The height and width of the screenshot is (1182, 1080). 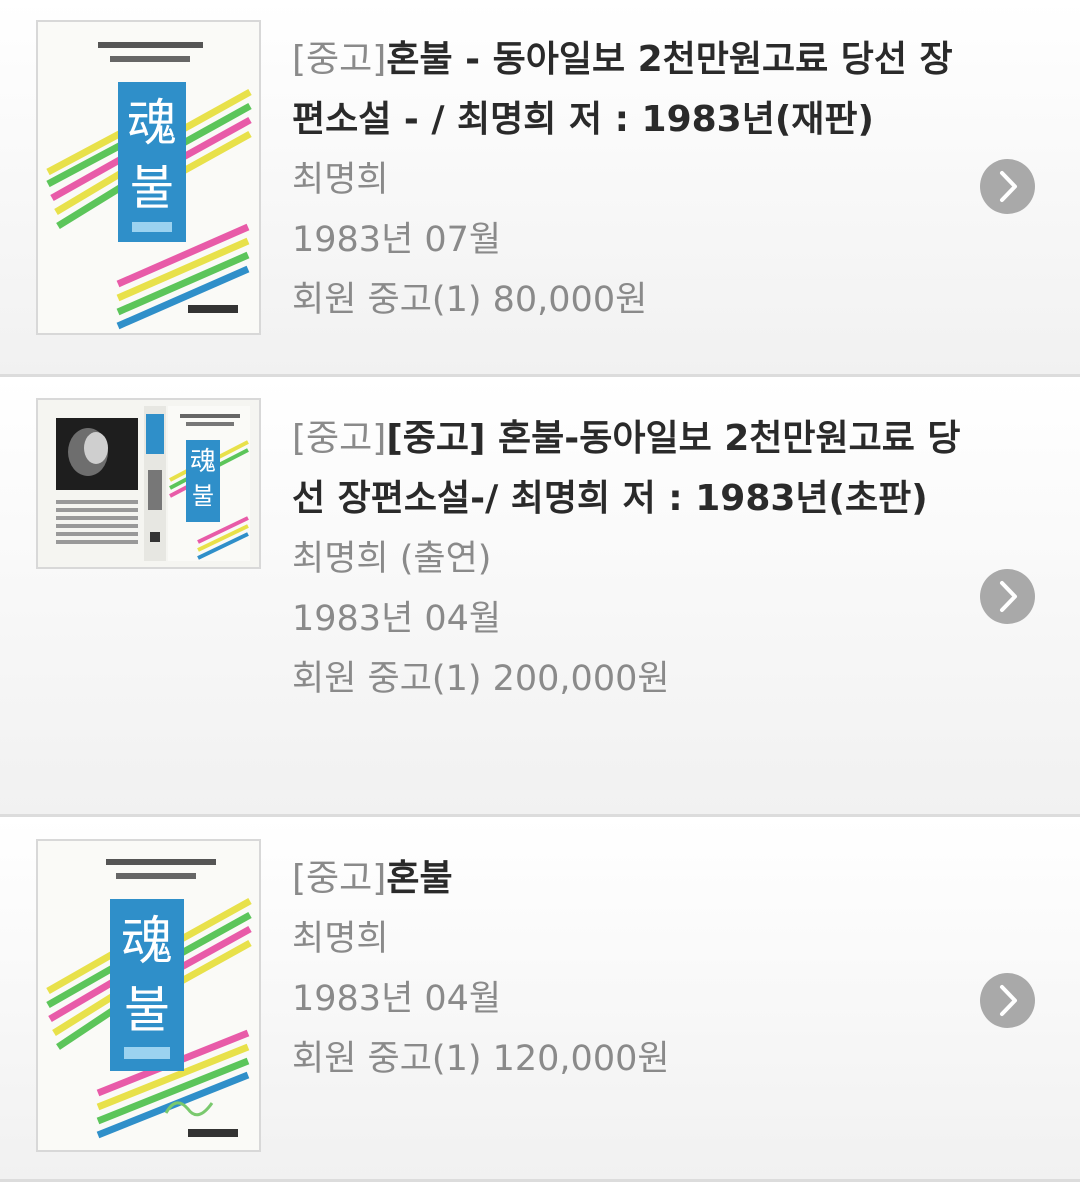 What do you see at coordinates (419, 878) in the screenshot?
I see `item-title-text: 혼불` at bounding box center [419, 878].